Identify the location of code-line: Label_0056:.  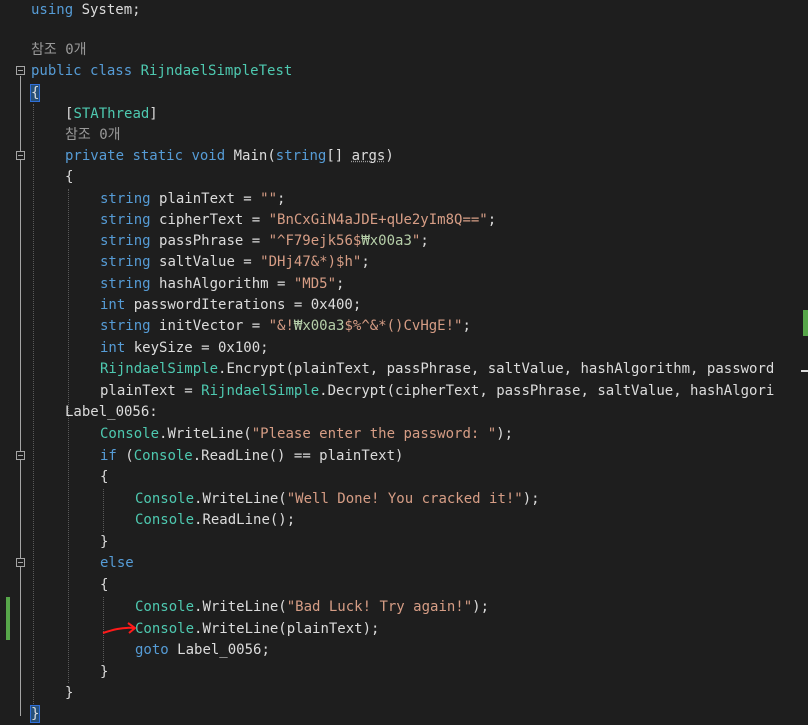
(111, 412).